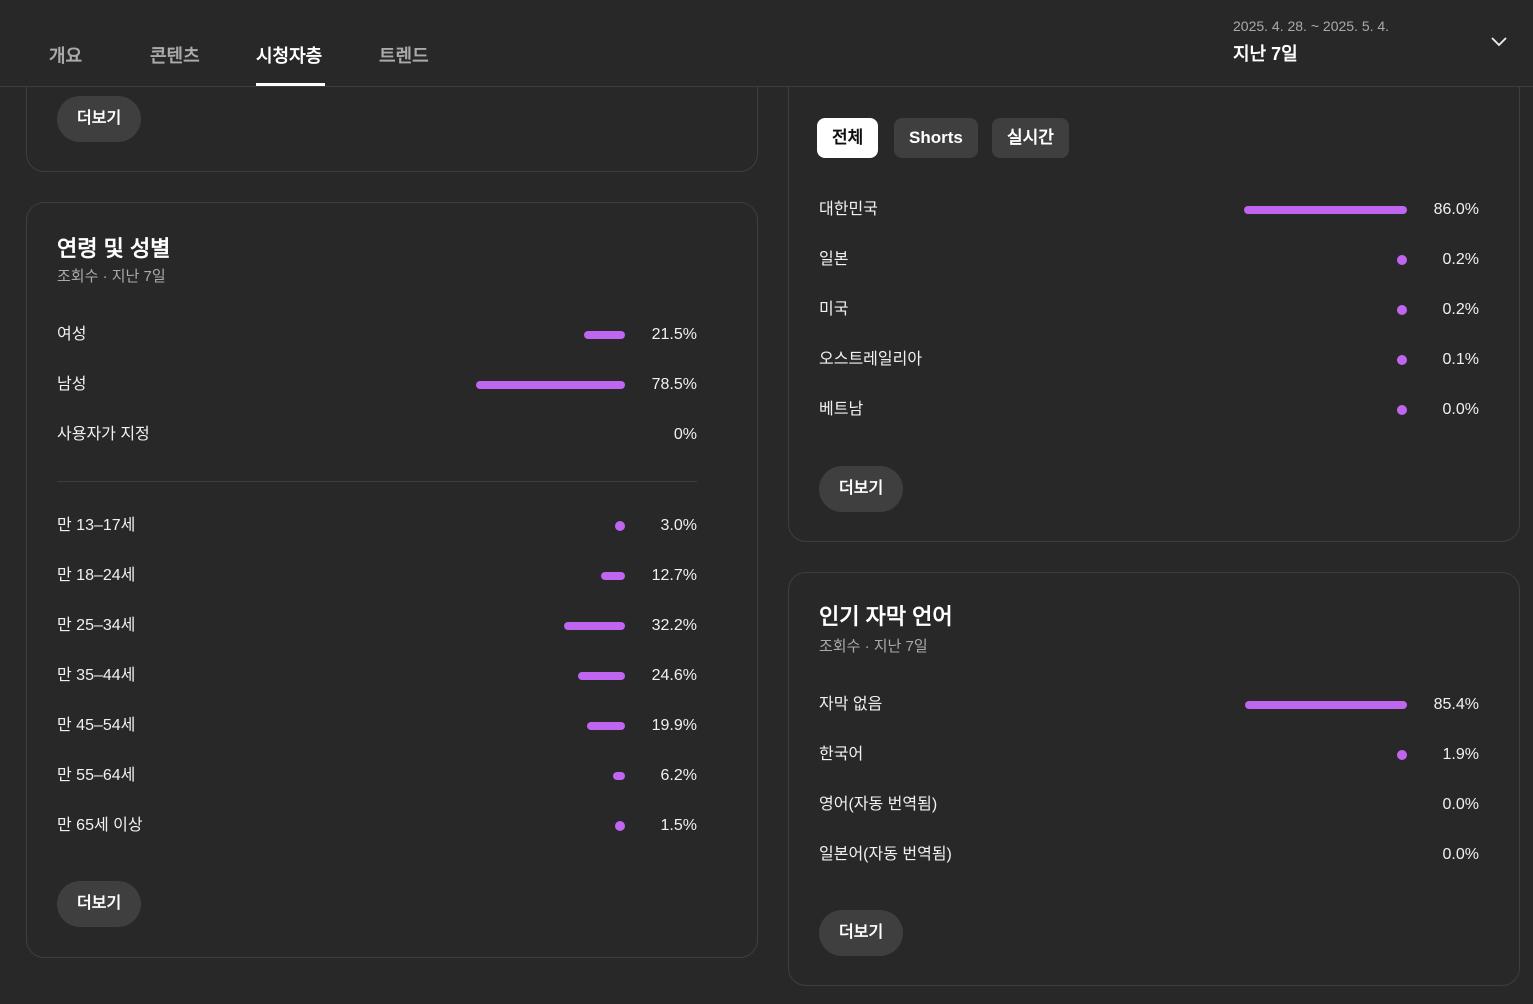 The image size is (1533, 1004). What do you see at coordinates (377, 335) in the screenshot?
I see `gender-row-female: 여성 21.5%` at bounding box center [377, 335].